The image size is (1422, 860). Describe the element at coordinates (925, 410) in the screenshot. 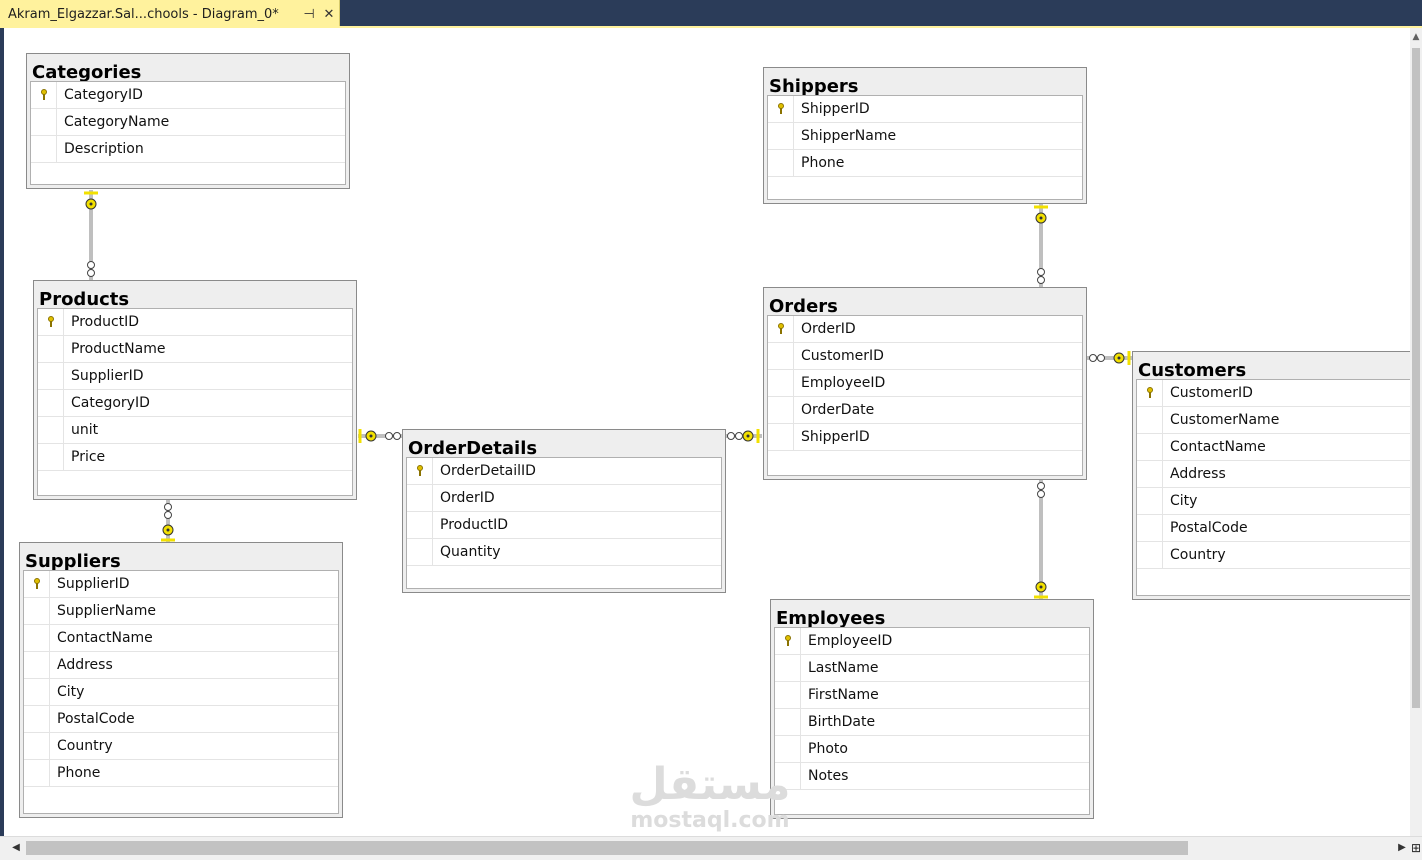

I see `column-row: OrderDate` at that location.